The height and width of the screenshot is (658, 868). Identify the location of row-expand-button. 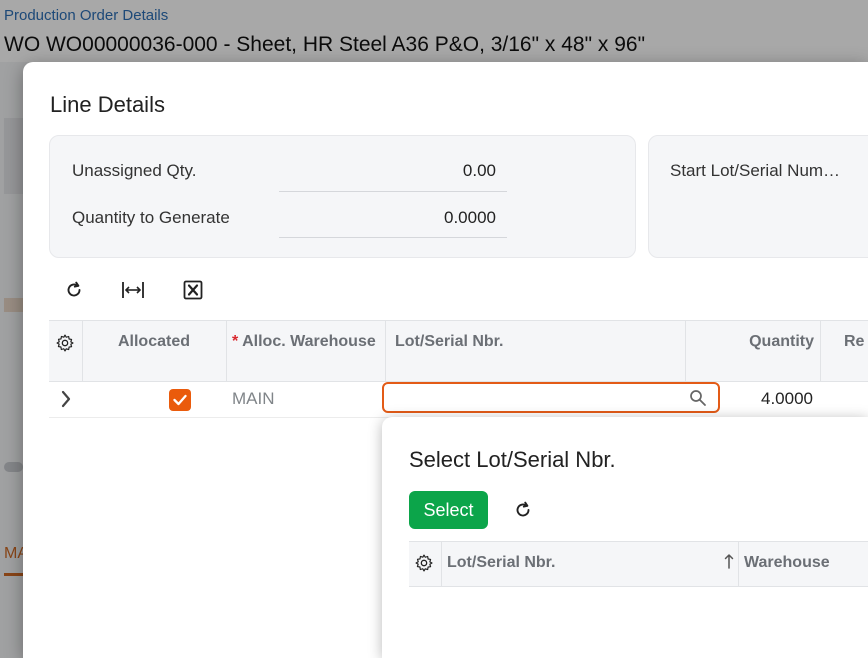
(69, 399).